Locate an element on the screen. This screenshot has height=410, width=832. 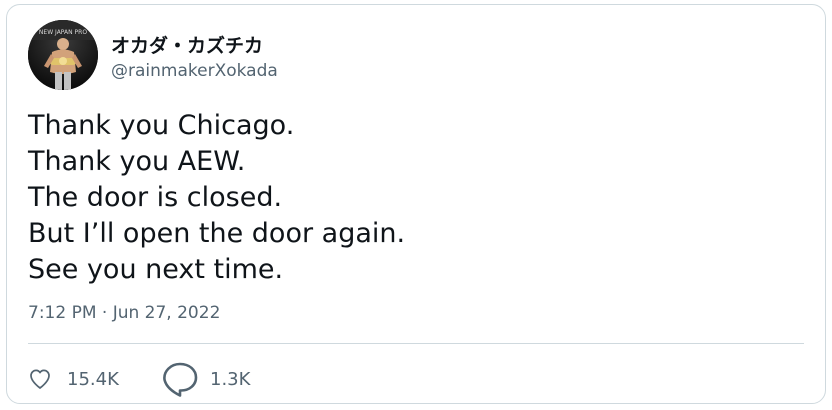
avatar-photo-icon: NEW JAPAN PRO is located at coordinates (63, 55).